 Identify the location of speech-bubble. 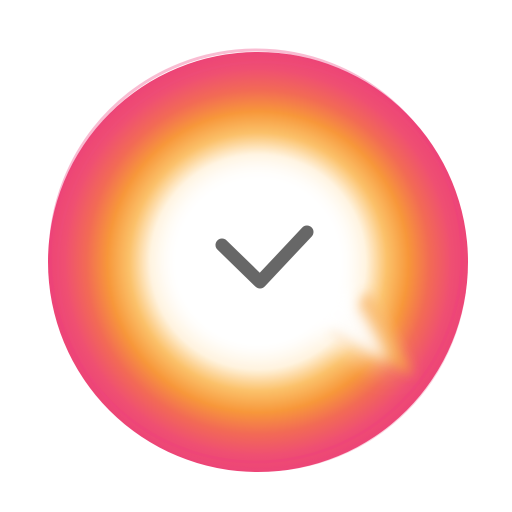
(258, 258).